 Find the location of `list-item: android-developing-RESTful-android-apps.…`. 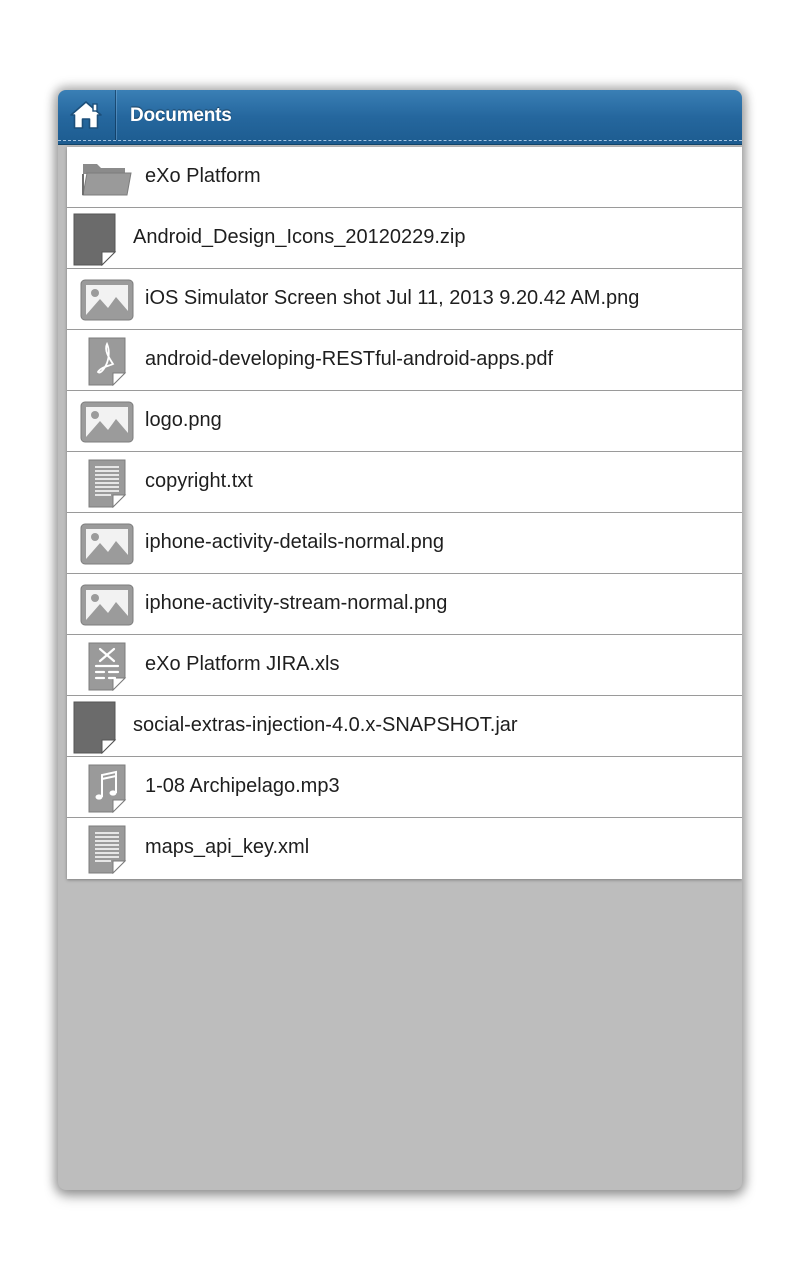

list-item: android-developing-RESTful-android-apps.… is located at coordinates (404, 360).